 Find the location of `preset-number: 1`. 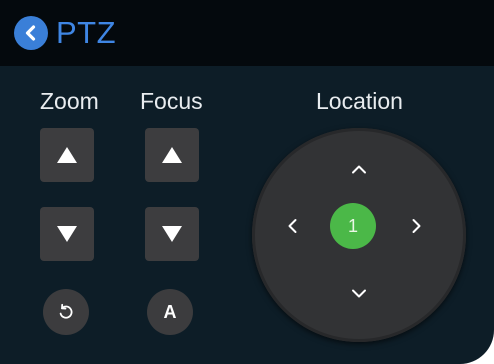

preset-number: 1 is located at coordinates (352, 225).